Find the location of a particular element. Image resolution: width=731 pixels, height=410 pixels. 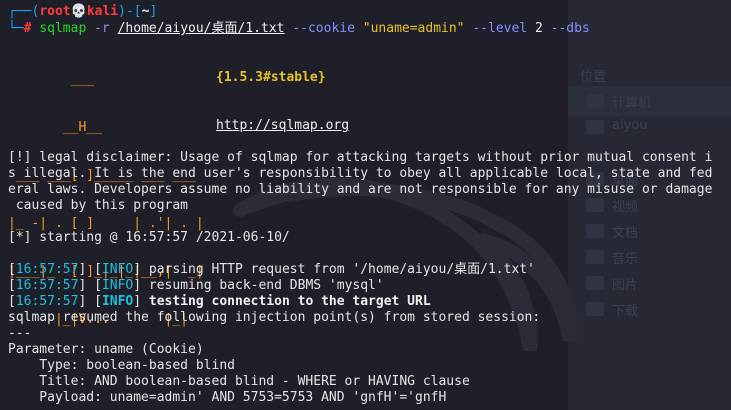

level-value: 2 is located at coordinates (538, 28).